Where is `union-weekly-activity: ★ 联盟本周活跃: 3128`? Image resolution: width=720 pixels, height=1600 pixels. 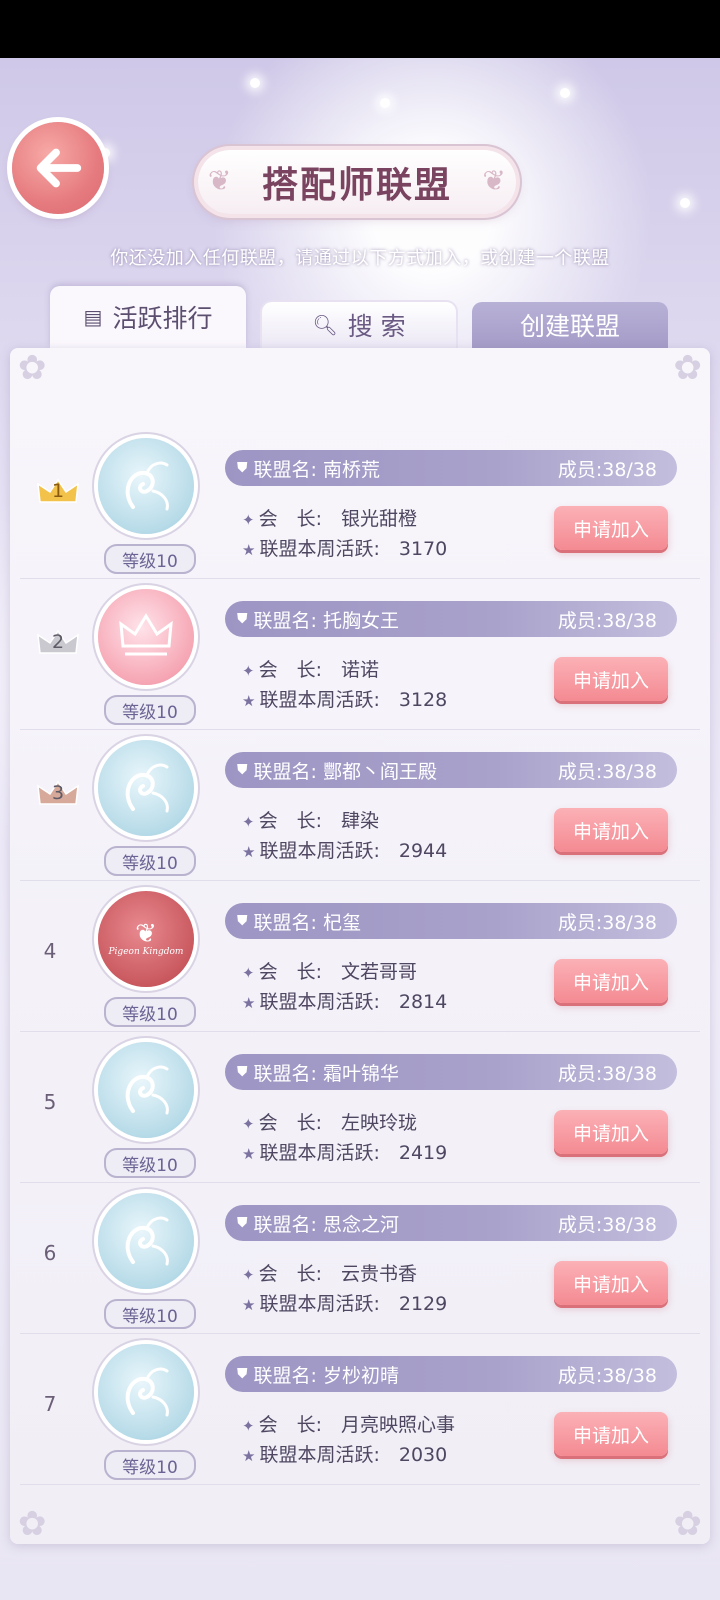 union-weekly-activity: ★ 联盟本周活跃: 3128 is located at coordinates (345, 700).